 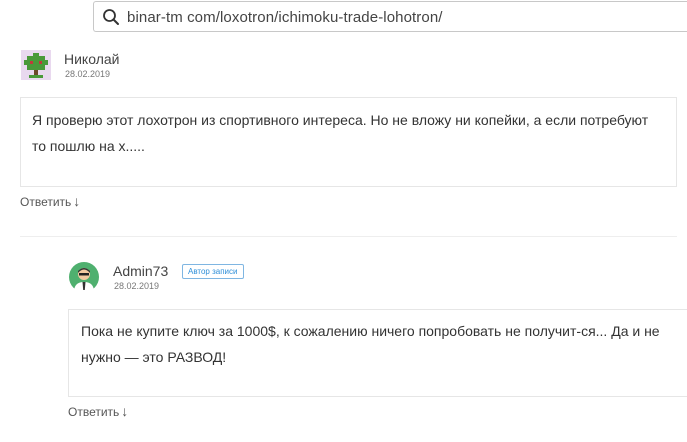 I want to click on green-identicon-avatar, so click(x=36, y=65).